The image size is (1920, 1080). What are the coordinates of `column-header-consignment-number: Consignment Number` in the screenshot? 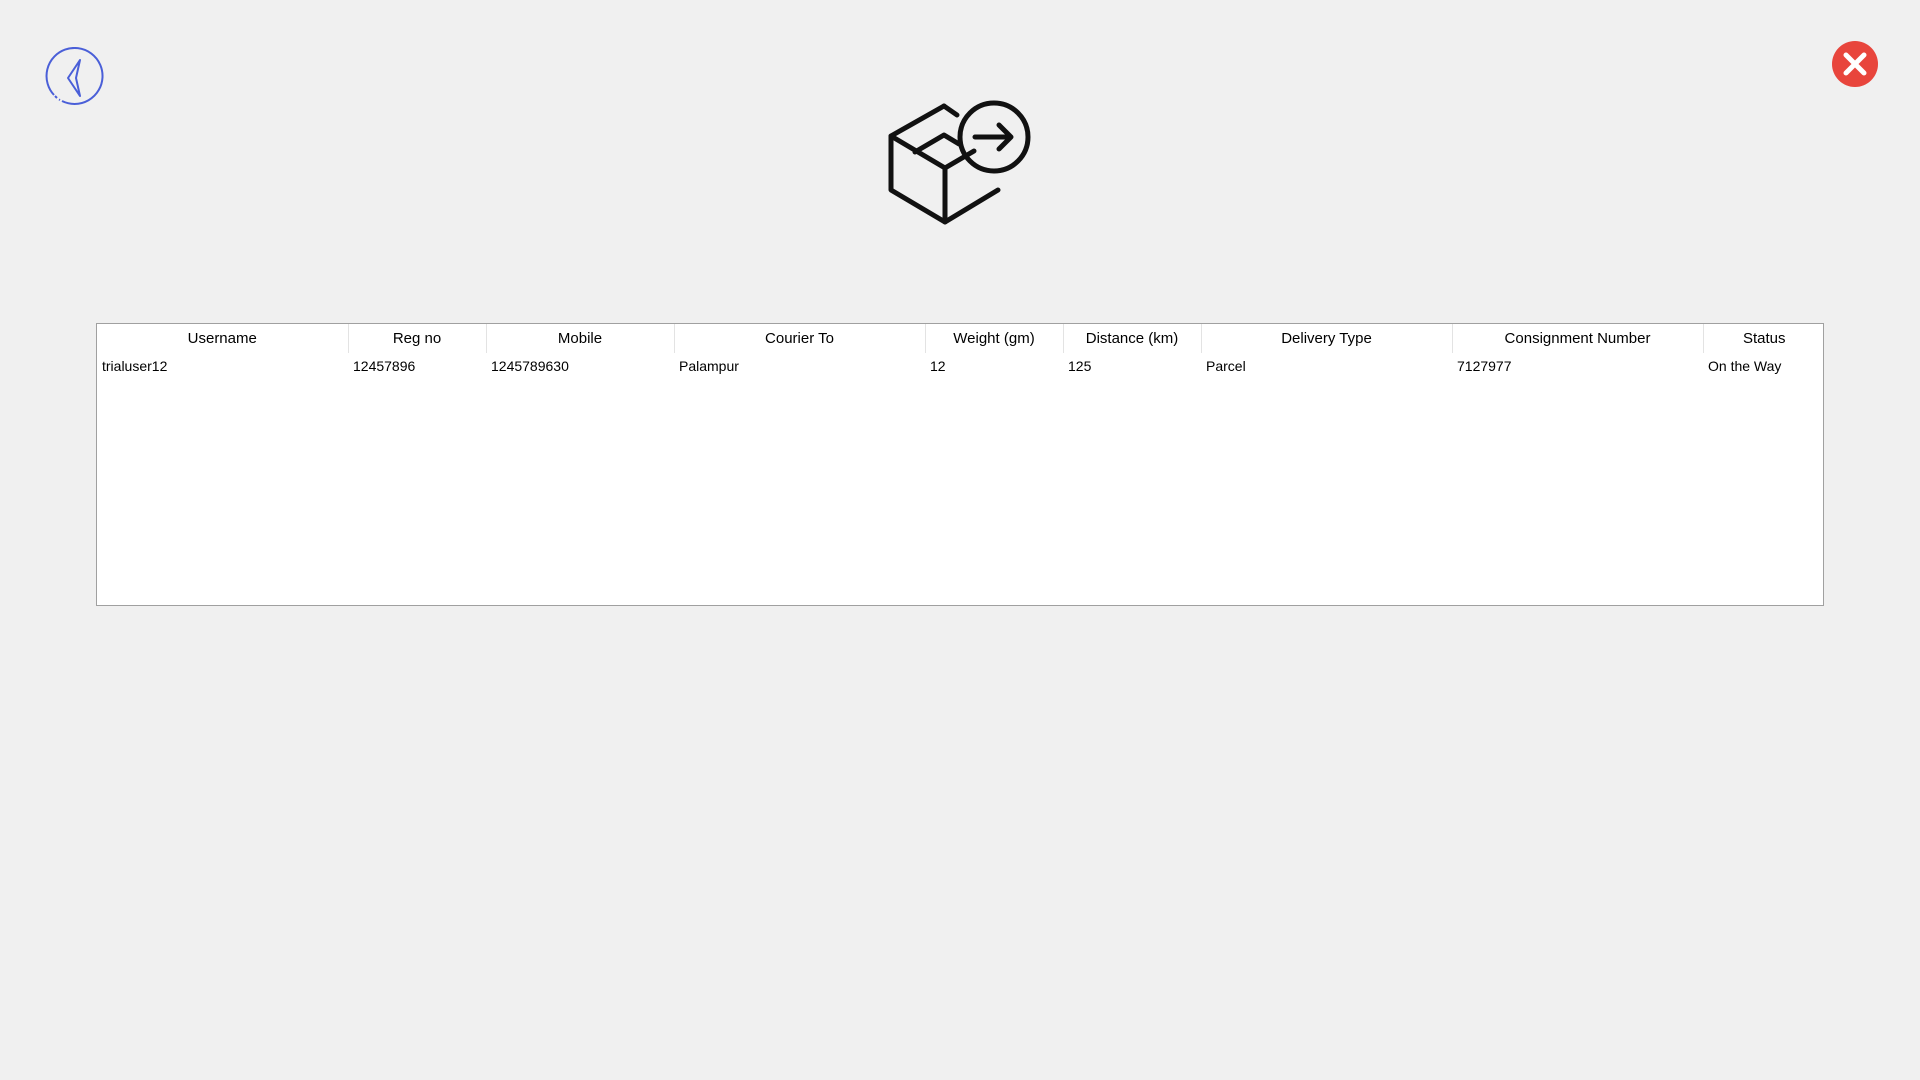 It's located at (1578, 338).